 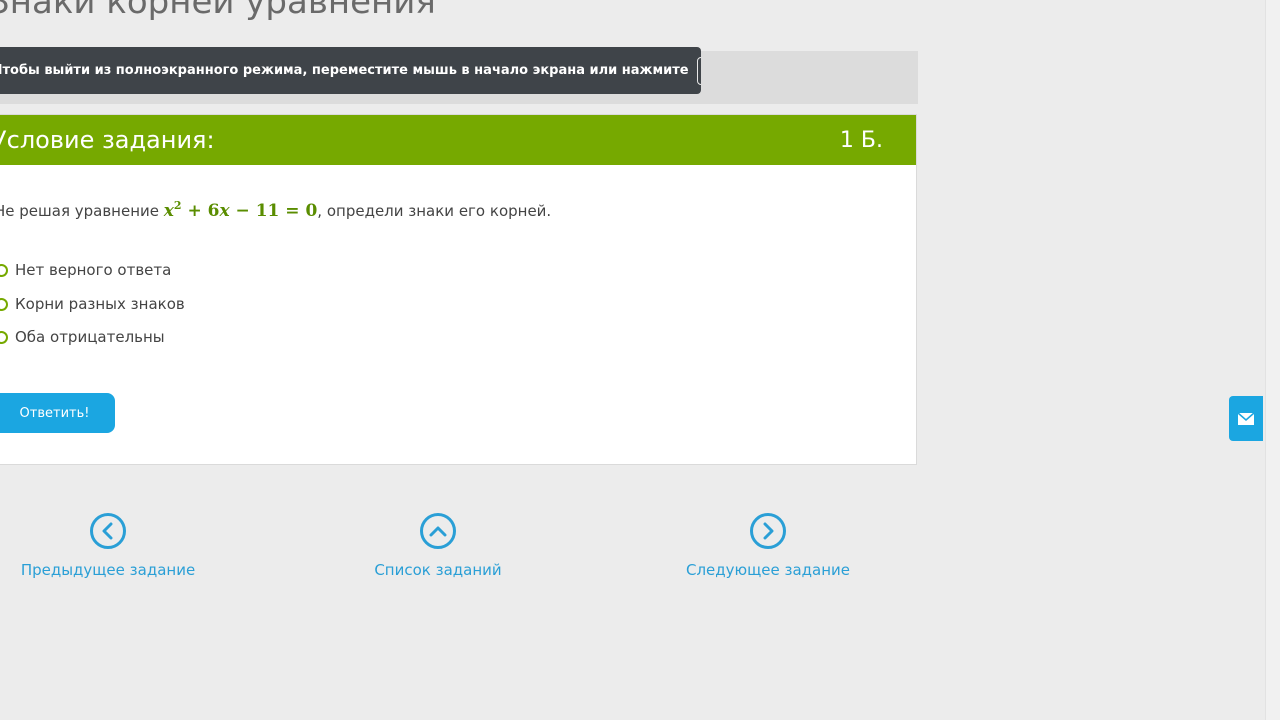 I want to click on answer-option-3: Оба отрицательны, so click(x=82, y=337).